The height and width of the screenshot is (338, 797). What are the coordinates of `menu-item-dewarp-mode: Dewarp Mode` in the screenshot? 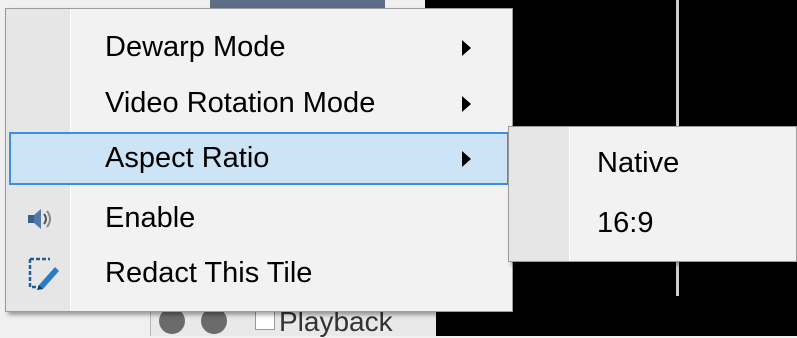 It's located at (259, 47).